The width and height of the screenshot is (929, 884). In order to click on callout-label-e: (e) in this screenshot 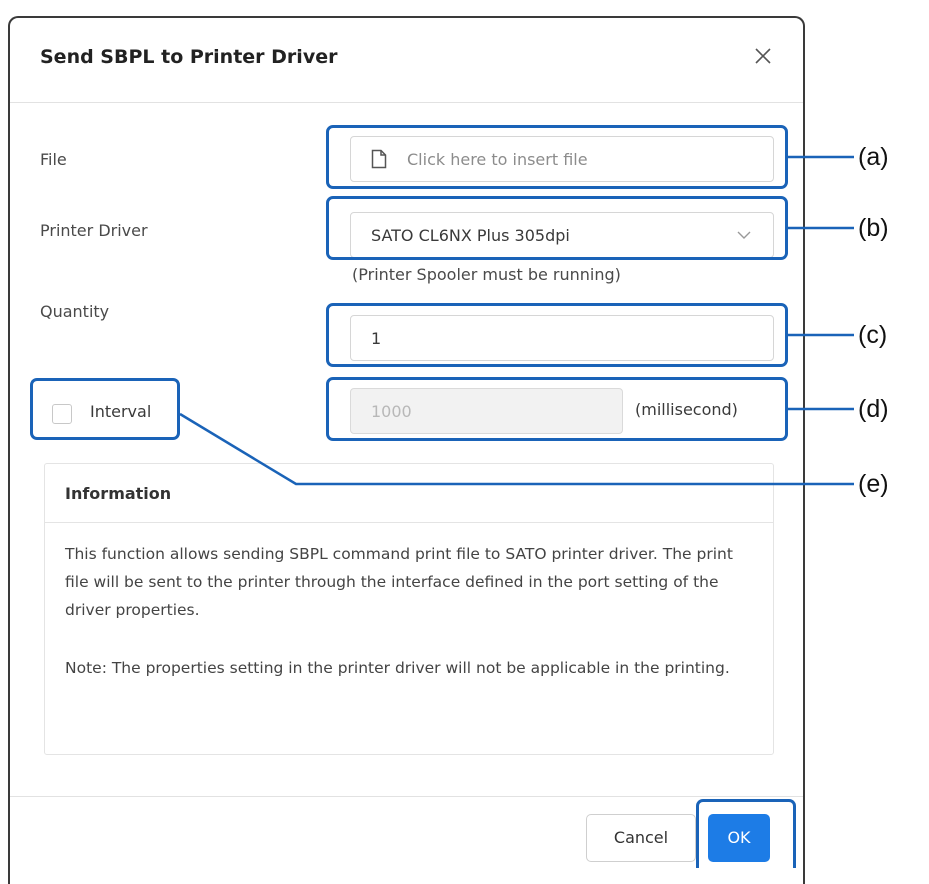, I will do `click(873, 484)`.